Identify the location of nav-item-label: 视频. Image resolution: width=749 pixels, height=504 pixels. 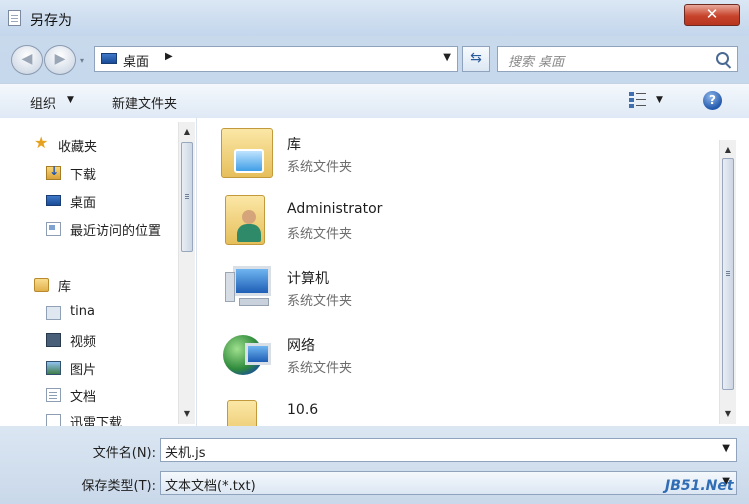
(83, 342).